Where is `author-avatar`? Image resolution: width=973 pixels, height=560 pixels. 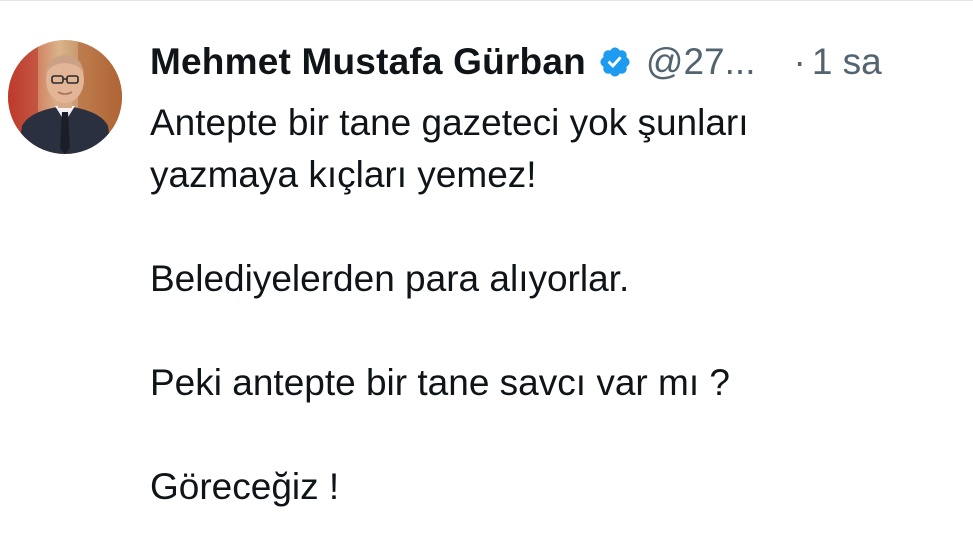
author-avatar is located at coordinates (65, 97).